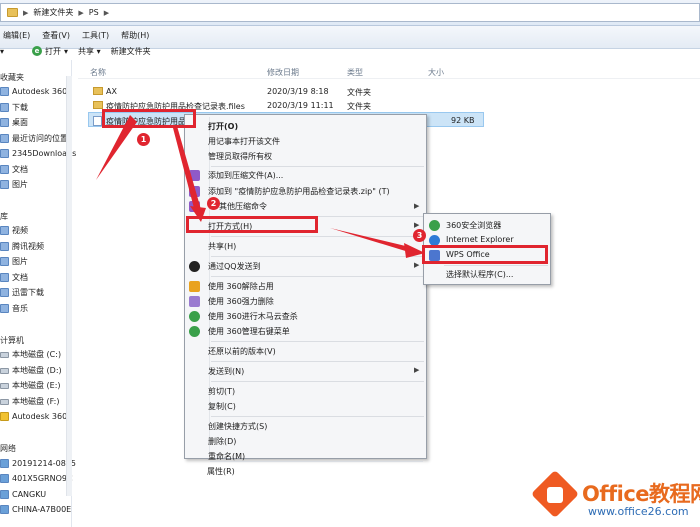 The width and height of the screenshot is (700, 527). What do you see at coordinates (226, 458) in the screenshot?
I see `menu-rename: 重命名(M)` at bounding box center [226, 458].